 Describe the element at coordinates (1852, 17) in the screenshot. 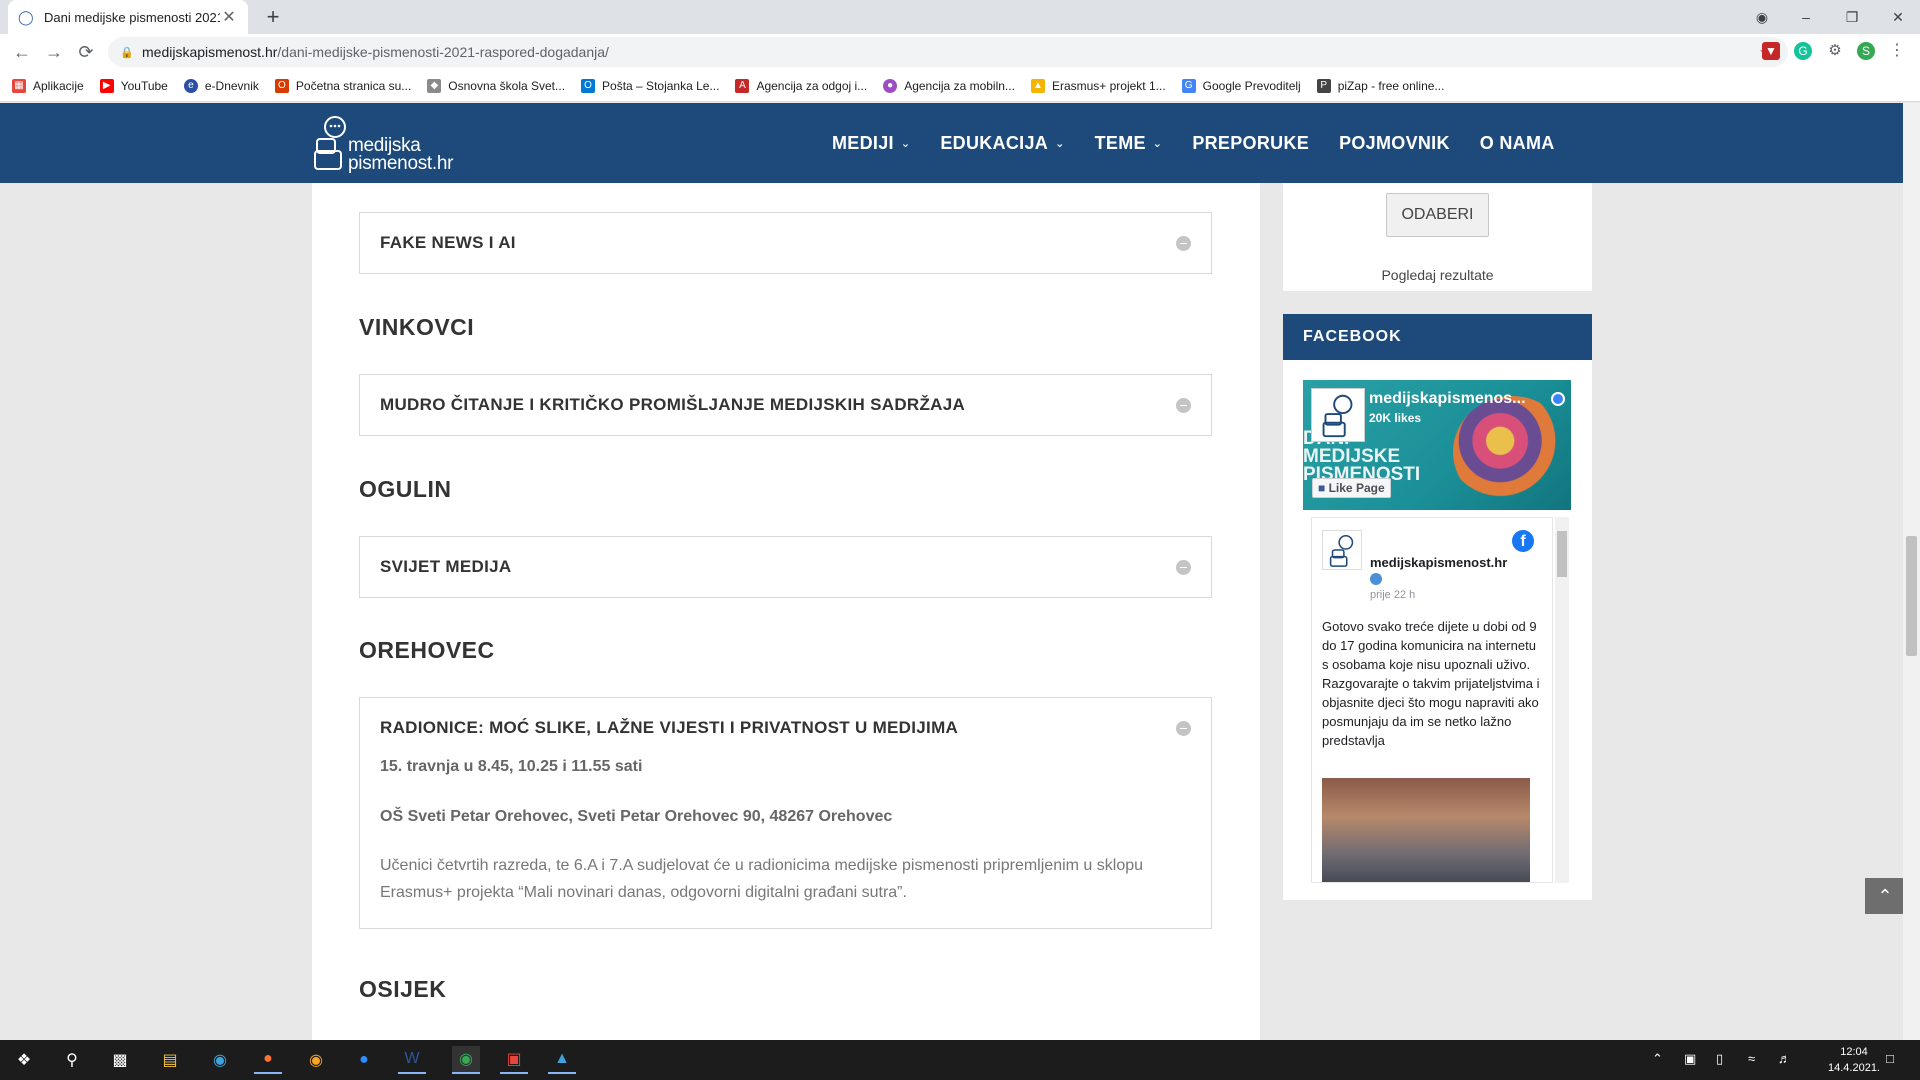

I see `maximize-button: ❐` at that location.